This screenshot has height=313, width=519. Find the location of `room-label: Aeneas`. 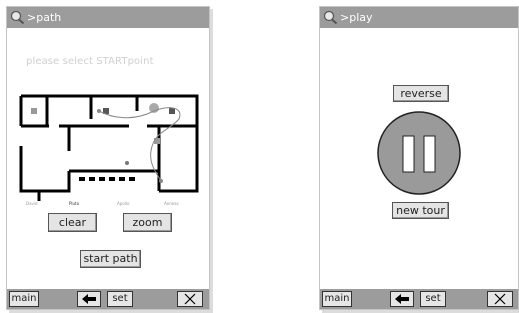

room-label: Aeneas is located at coordinates (171, 203).